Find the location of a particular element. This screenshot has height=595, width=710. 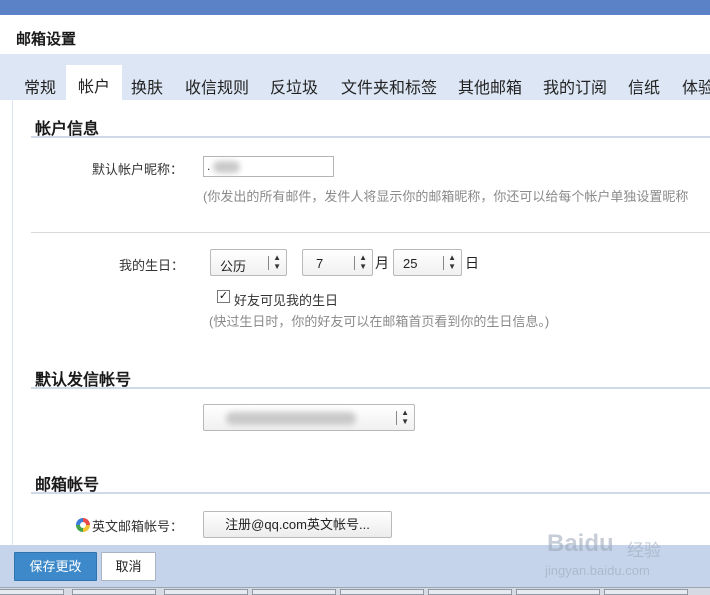

friends-visible-checkbox: ✓ is located at coordinates (223, 296).